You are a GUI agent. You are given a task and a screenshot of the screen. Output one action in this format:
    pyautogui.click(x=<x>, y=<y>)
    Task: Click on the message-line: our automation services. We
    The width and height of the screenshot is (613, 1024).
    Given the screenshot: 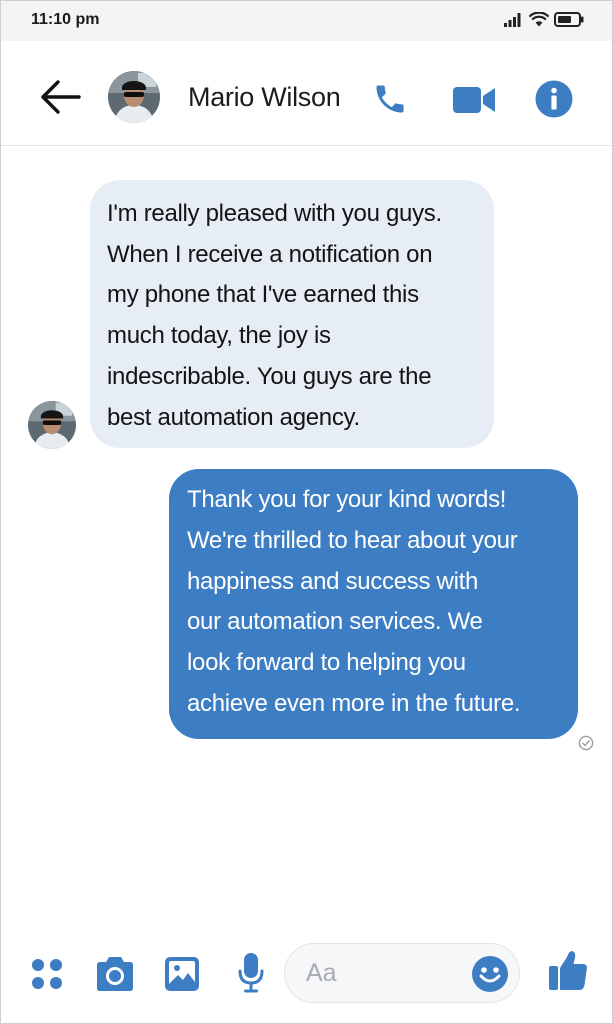 What is the action you would take?
    pyautogui.click(x=335, y=622)
    